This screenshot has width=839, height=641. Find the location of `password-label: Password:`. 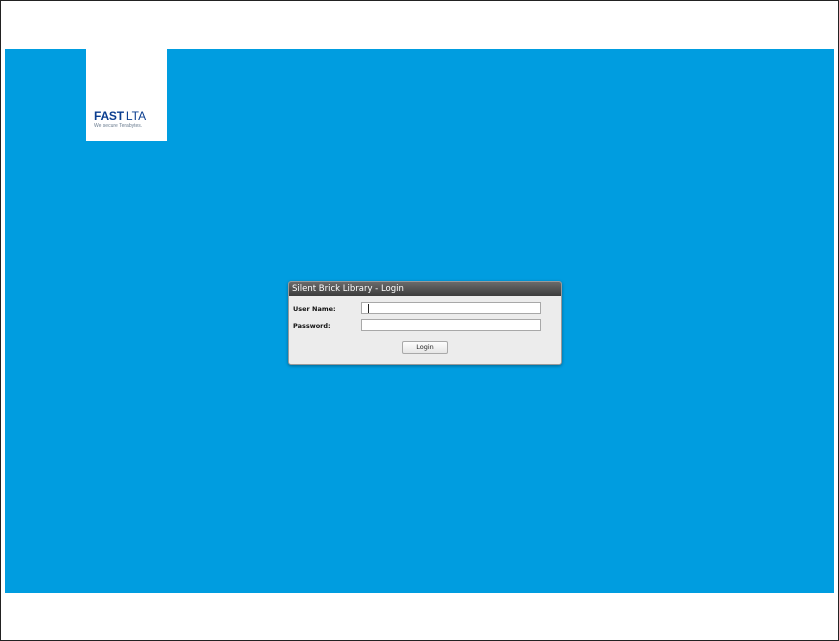

password-label: Password: is located at coordinates (312, 326).